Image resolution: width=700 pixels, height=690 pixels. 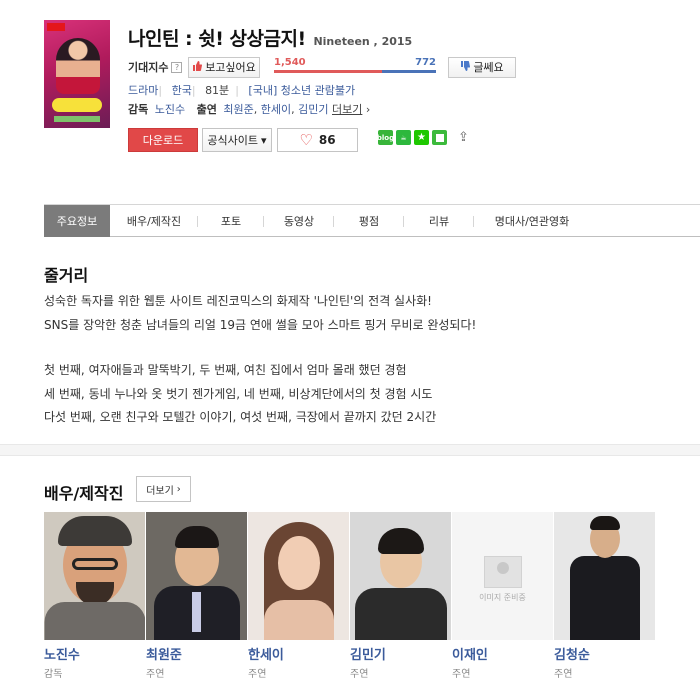 What do you see at coordinates (313, 109) in the screenshot?
I see `cast-link-3: 김민기` at bounding box center [313, 109].